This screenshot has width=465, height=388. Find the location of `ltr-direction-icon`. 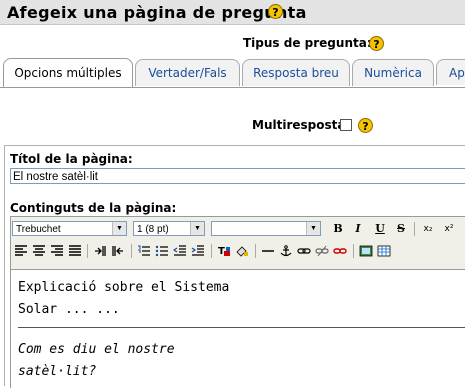

ltr-direction-icon is located at coordinates (100, 251).